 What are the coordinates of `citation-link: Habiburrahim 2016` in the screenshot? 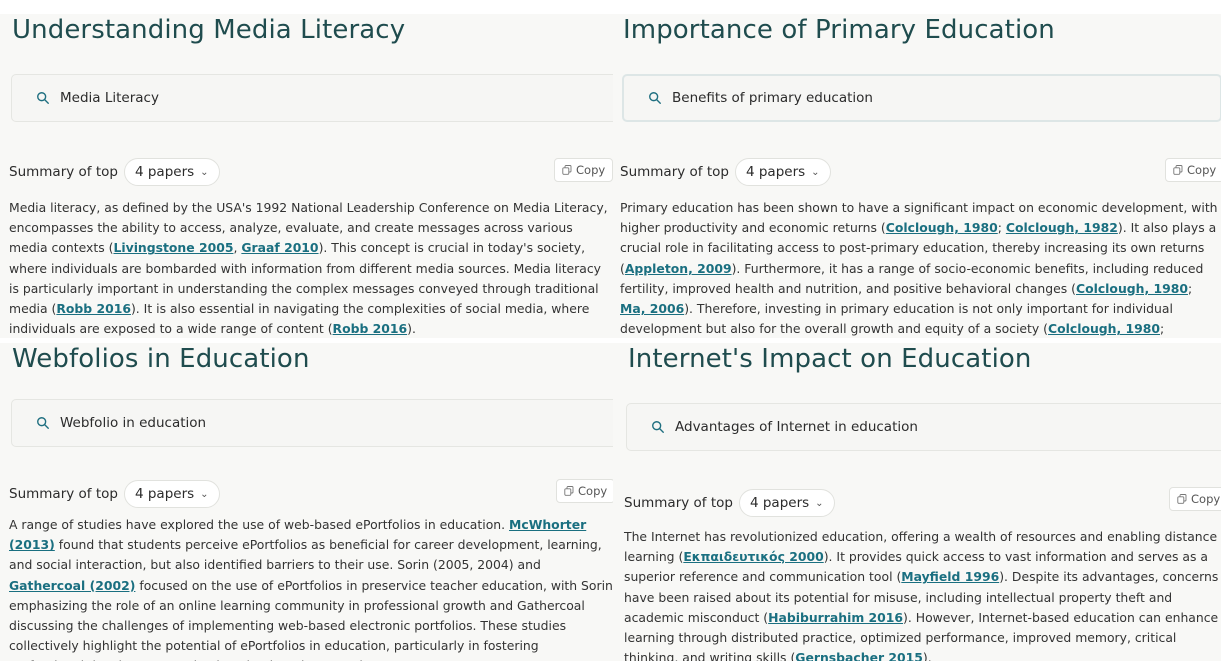 It's located at (835, 617).